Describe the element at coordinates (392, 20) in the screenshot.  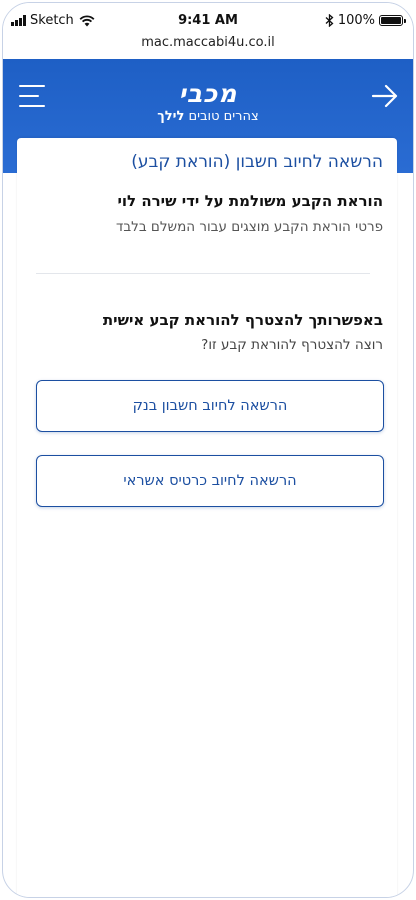
I see `battery-icon` at that location.